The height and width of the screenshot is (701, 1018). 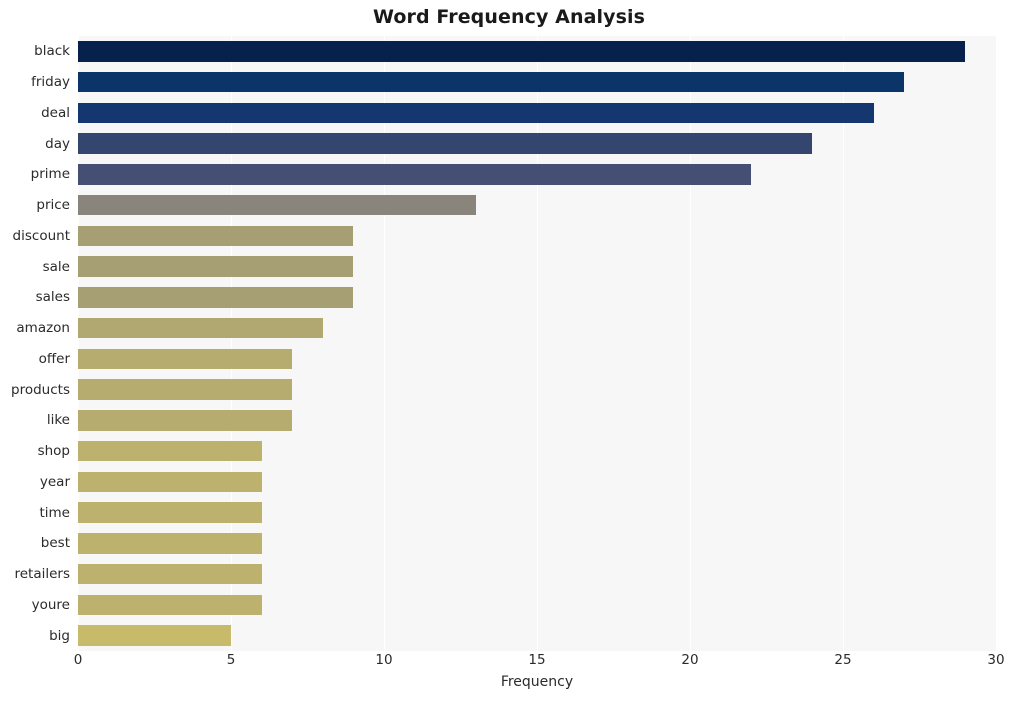 I want to click on y-axis-tick-label: offer, so click(x=54, y=358).